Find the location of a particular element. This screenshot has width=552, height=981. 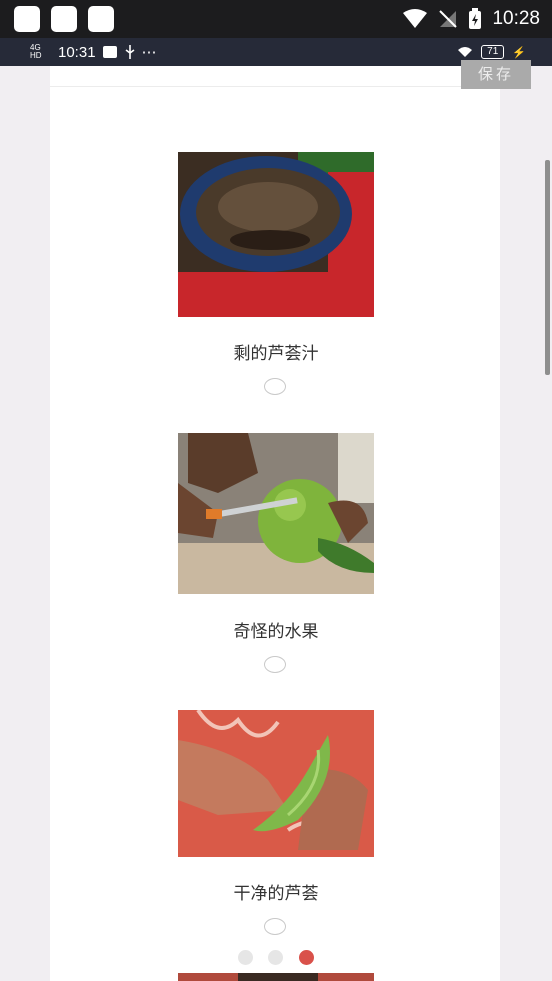

charging-icon: ⚡ is located at coordinates (519, 52).